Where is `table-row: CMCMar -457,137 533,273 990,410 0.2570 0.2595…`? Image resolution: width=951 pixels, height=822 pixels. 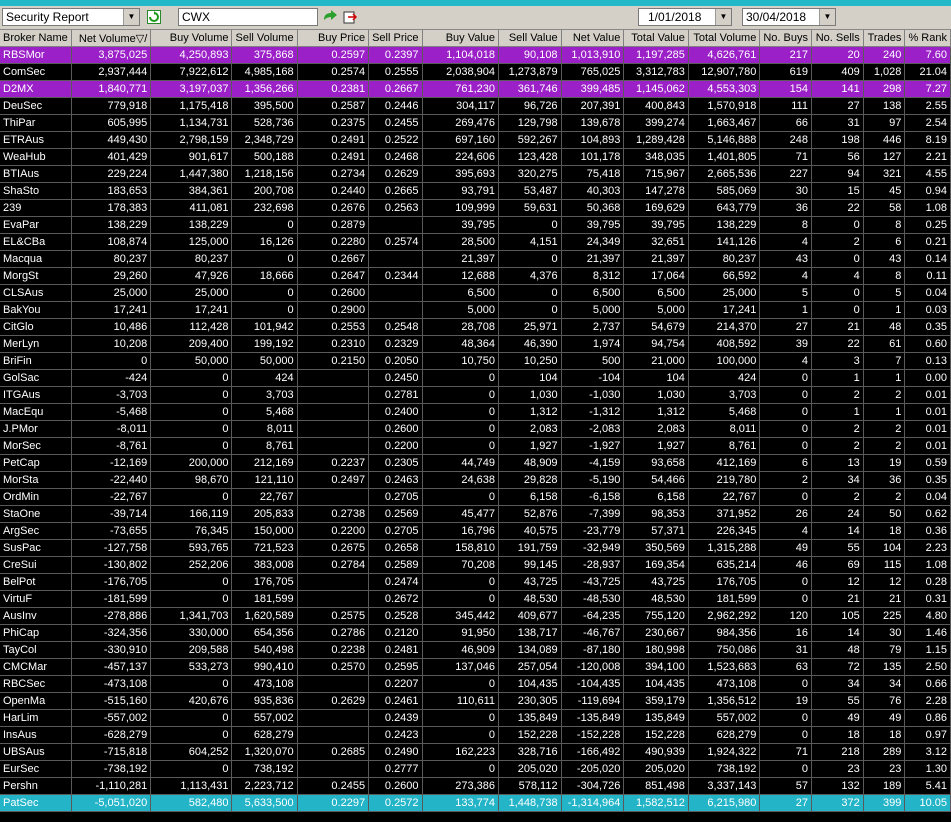
table-row: CMCMar -457,137 533,273 990,410 0.2570 0.2595… is located at coordinates (475, 667).